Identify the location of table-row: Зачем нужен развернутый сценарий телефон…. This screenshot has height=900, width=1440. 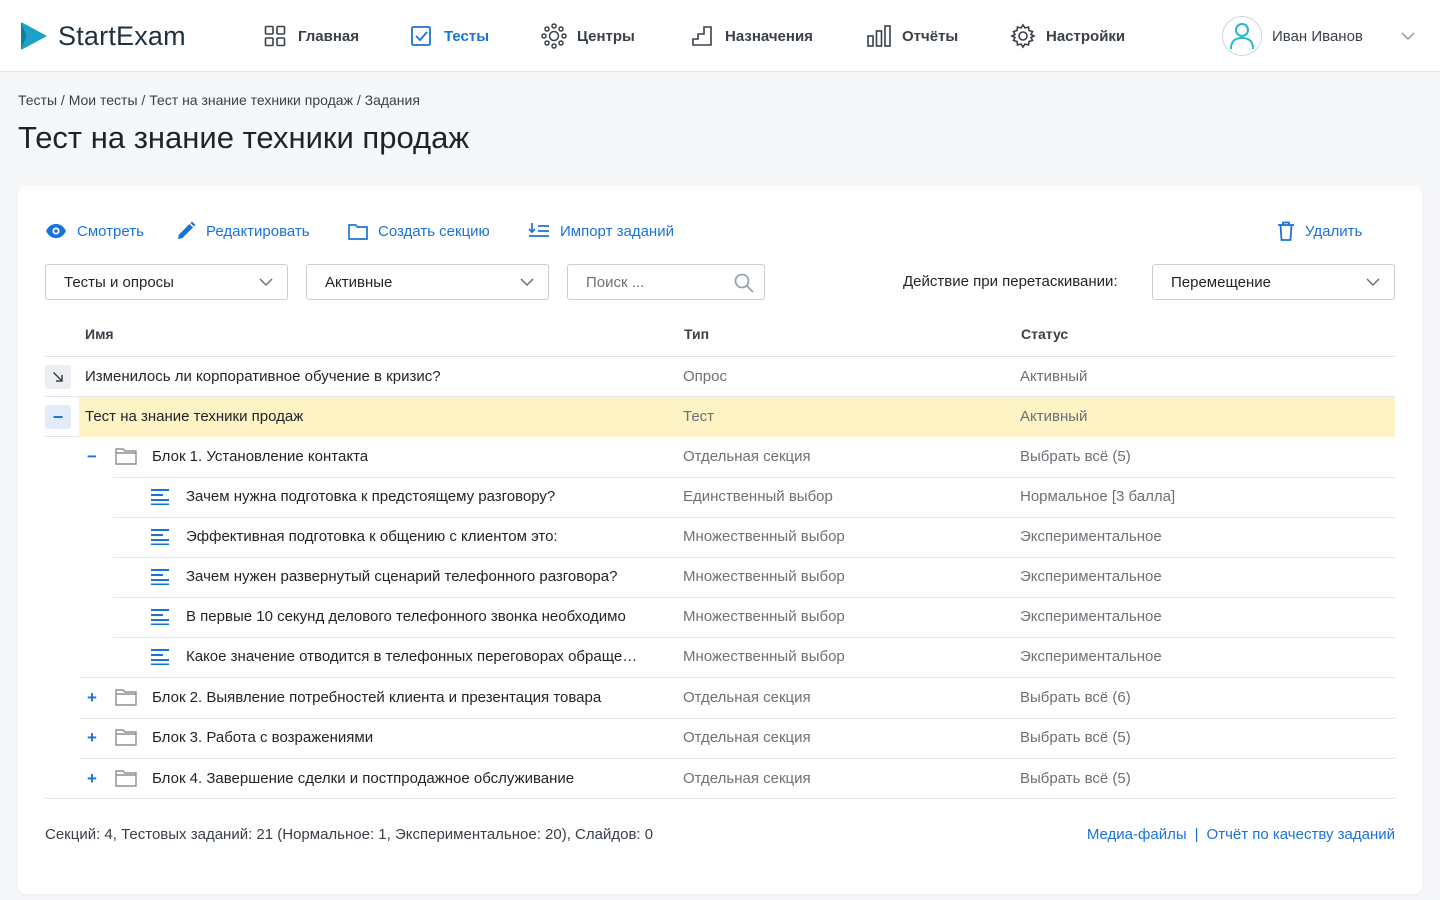
(720, 577).